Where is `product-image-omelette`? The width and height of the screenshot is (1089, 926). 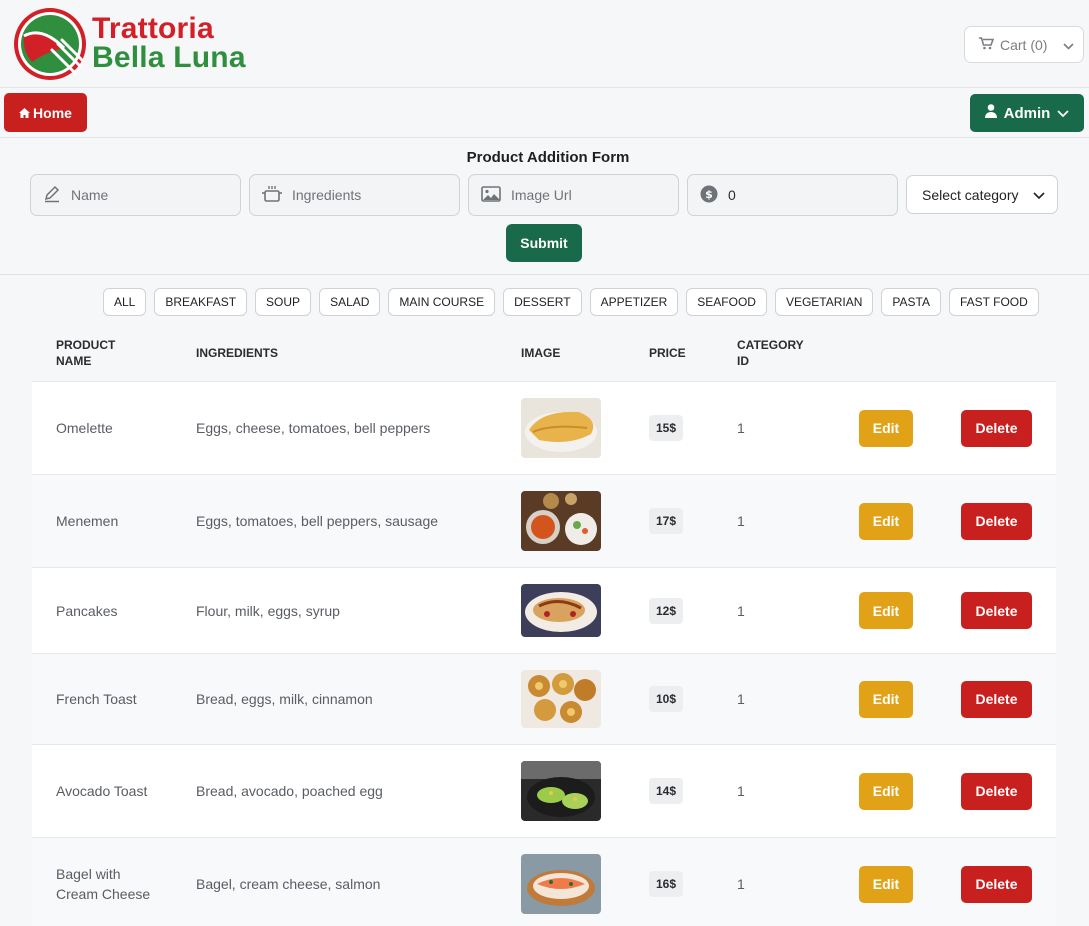
product-image-omelette is located at coordinates (561, 428).